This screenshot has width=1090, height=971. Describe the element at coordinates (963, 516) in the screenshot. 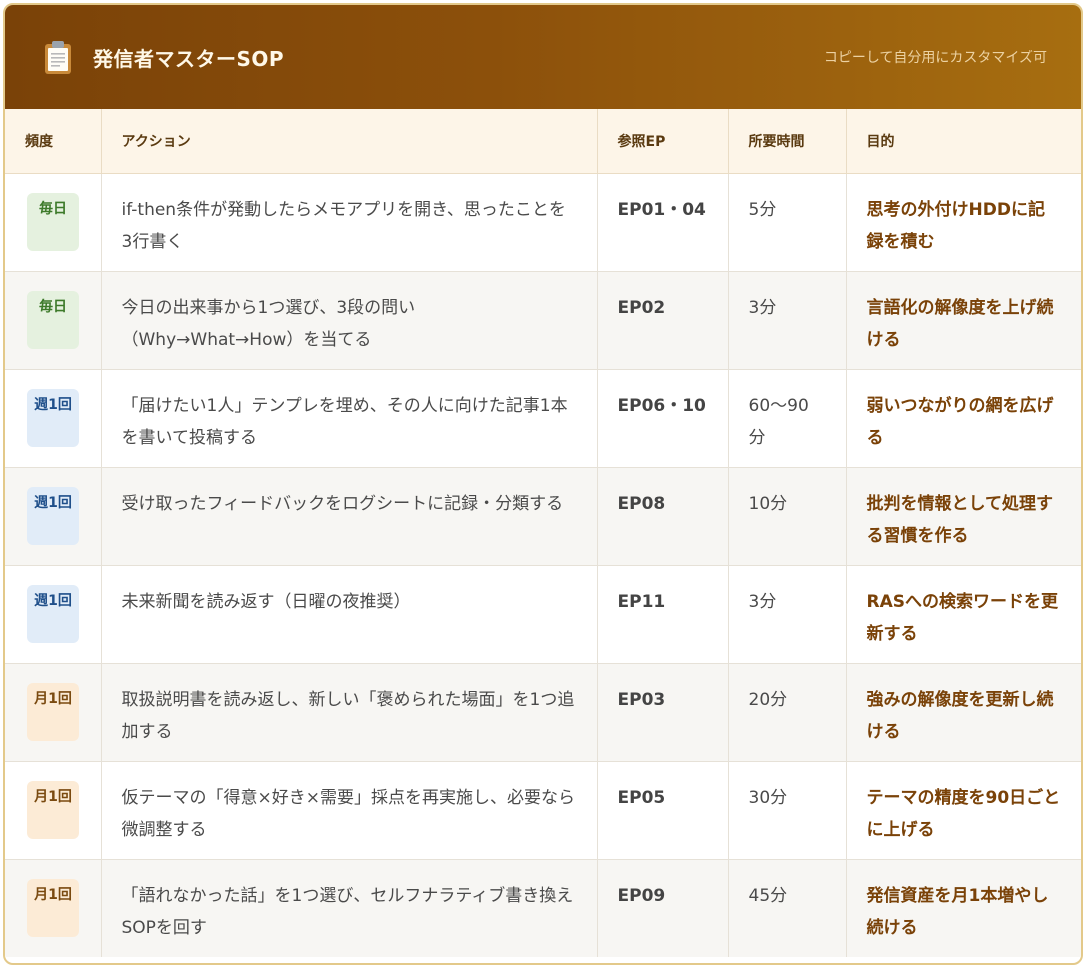

I see `purpose-cell: 批判を情報として処理する習慣を作る` at that location.